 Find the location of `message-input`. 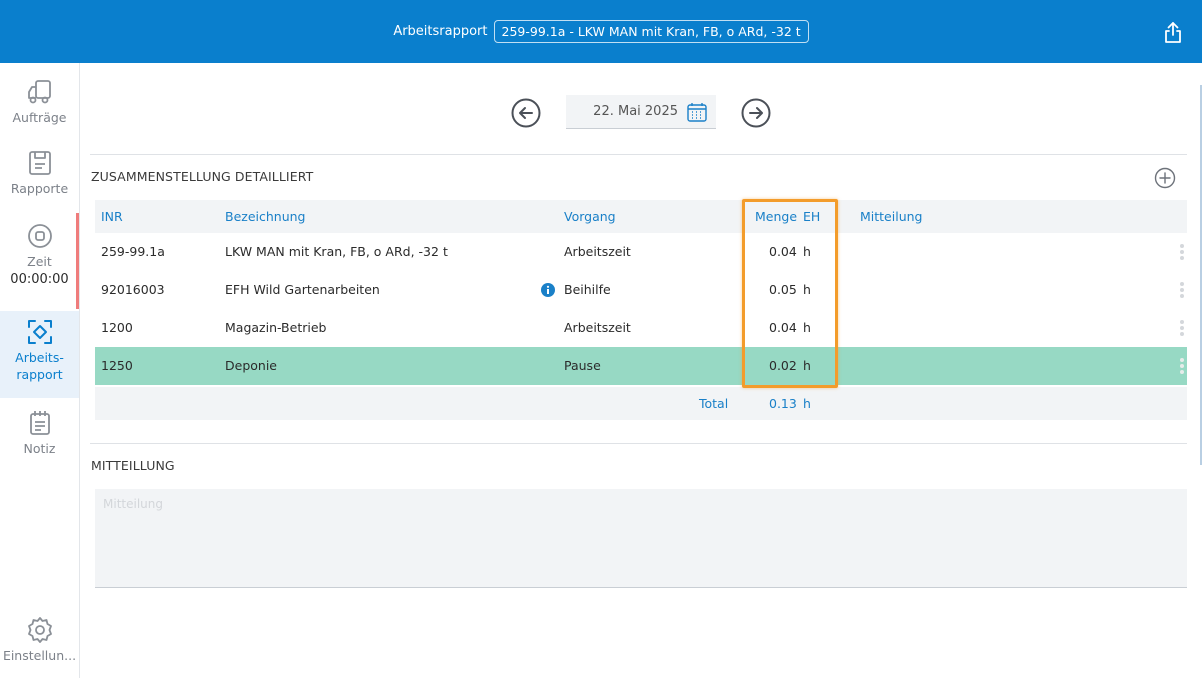

message-input is located at coordinates (641, 538).